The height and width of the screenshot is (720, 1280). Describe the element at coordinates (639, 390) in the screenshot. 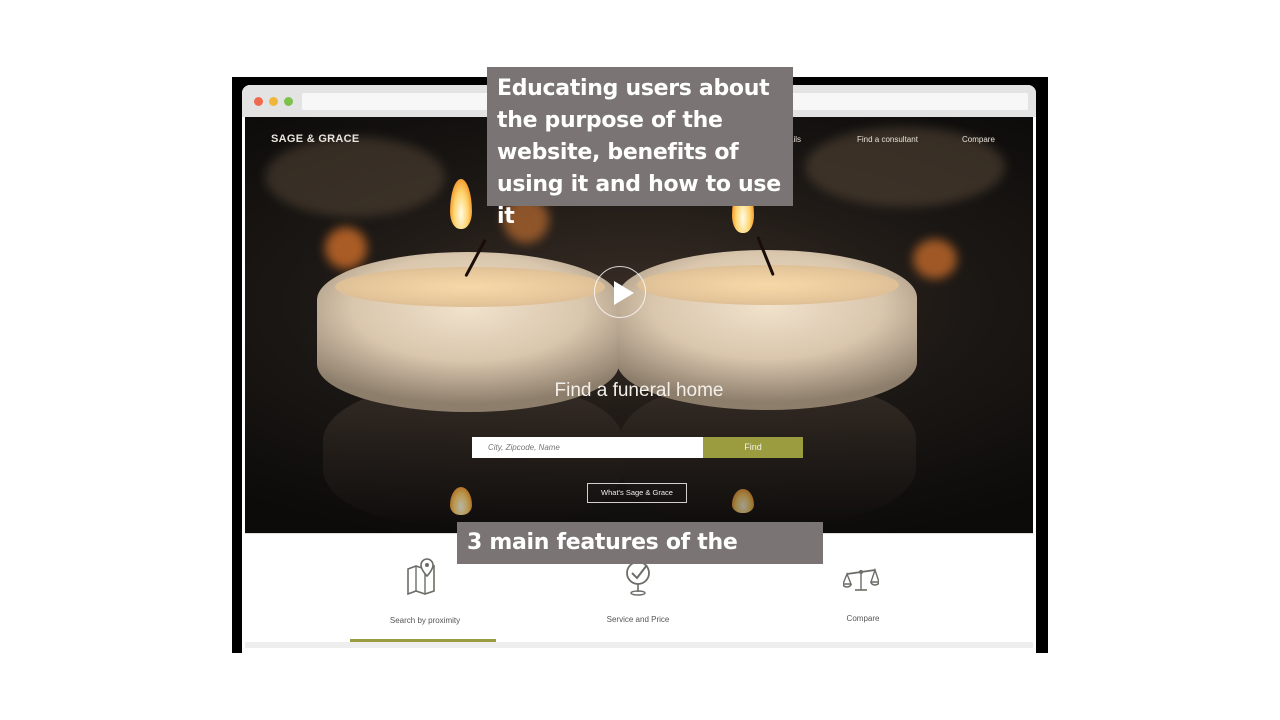

I see `hero-title: Find a funeral home` at that location.